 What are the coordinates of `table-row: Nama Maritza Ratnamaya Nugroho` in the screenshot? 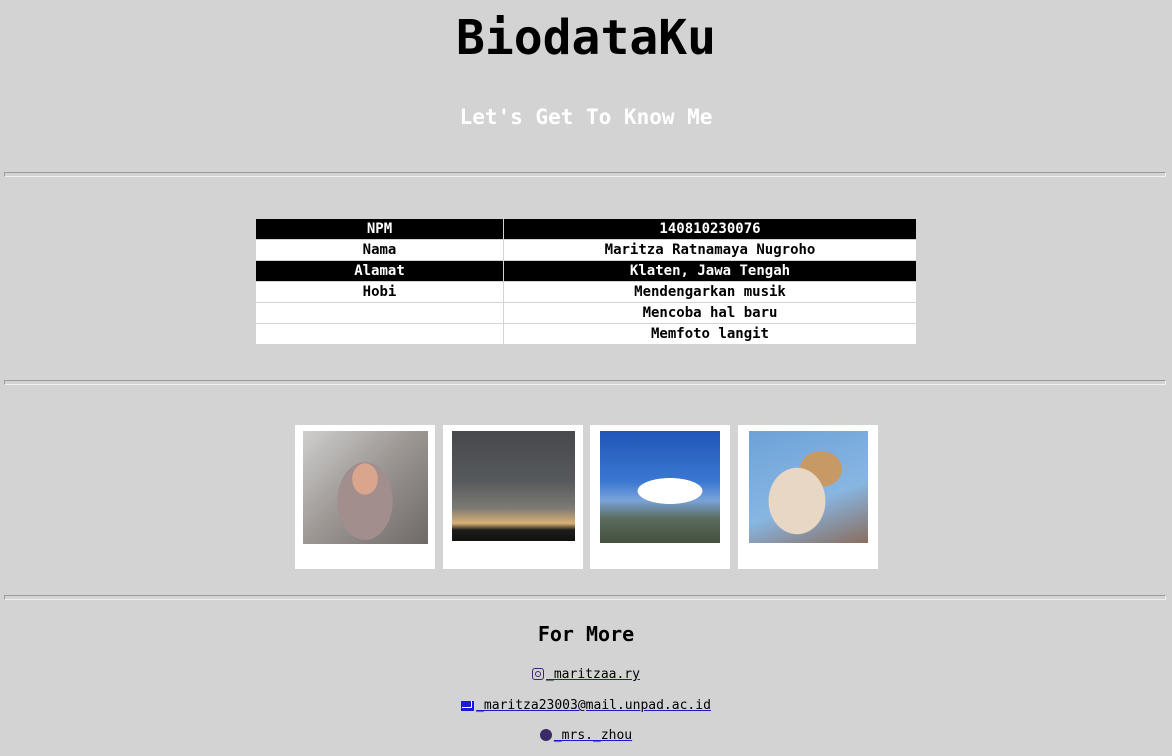 It's located at (586, 250).